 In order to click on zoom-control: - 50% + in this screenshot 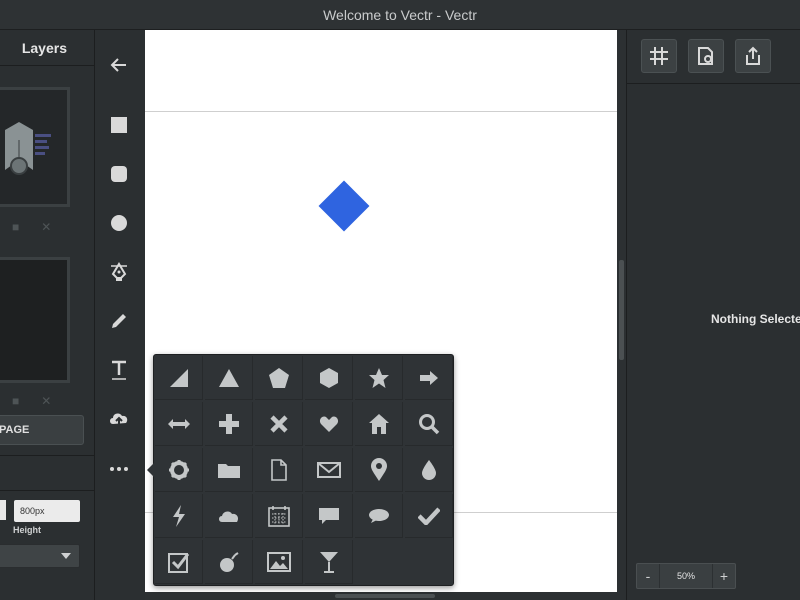, I will do `click(686, 576)`.